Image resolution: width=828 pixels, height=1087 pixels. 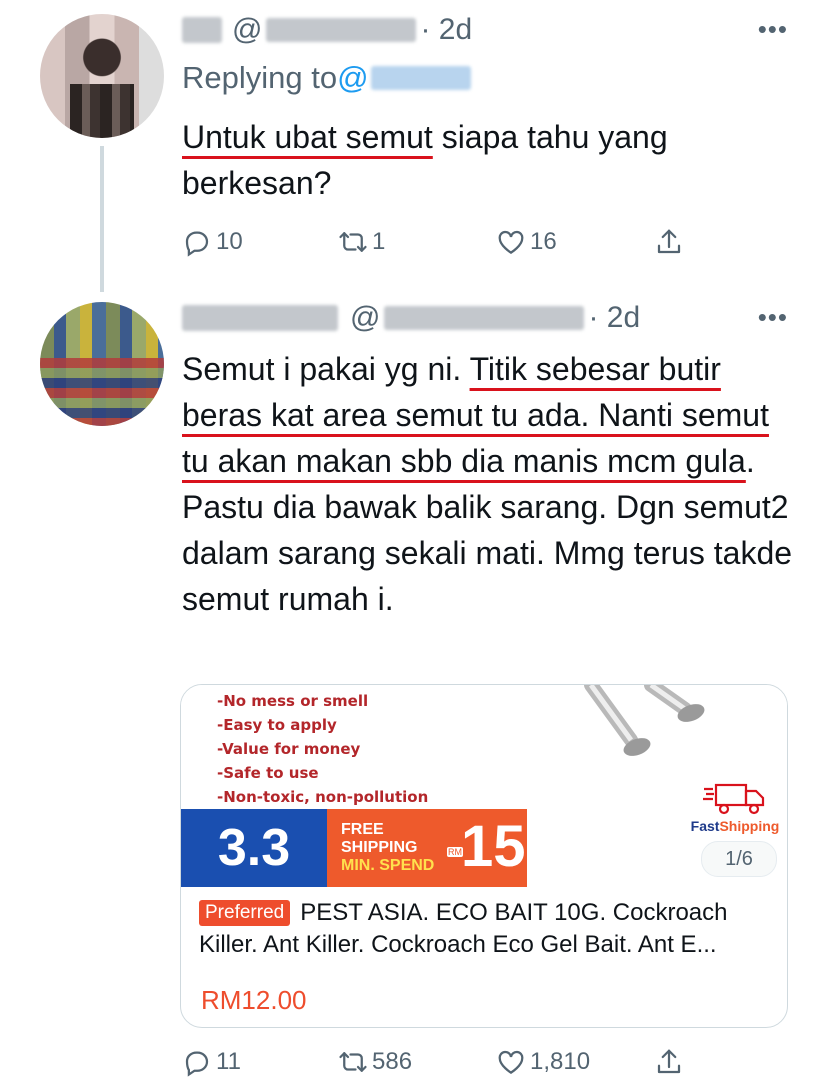 I want to click on replying-handle: @, so click(x=352, y=78).